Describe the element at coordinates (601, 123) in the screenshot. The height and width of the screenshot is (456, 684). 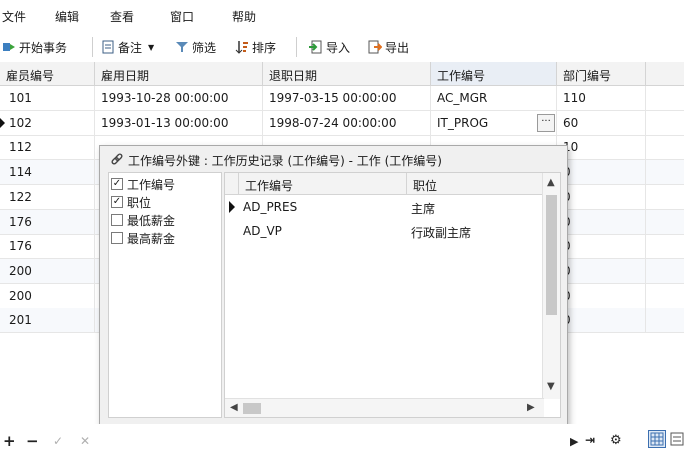
I see `cell-department-id: 60` at that location.